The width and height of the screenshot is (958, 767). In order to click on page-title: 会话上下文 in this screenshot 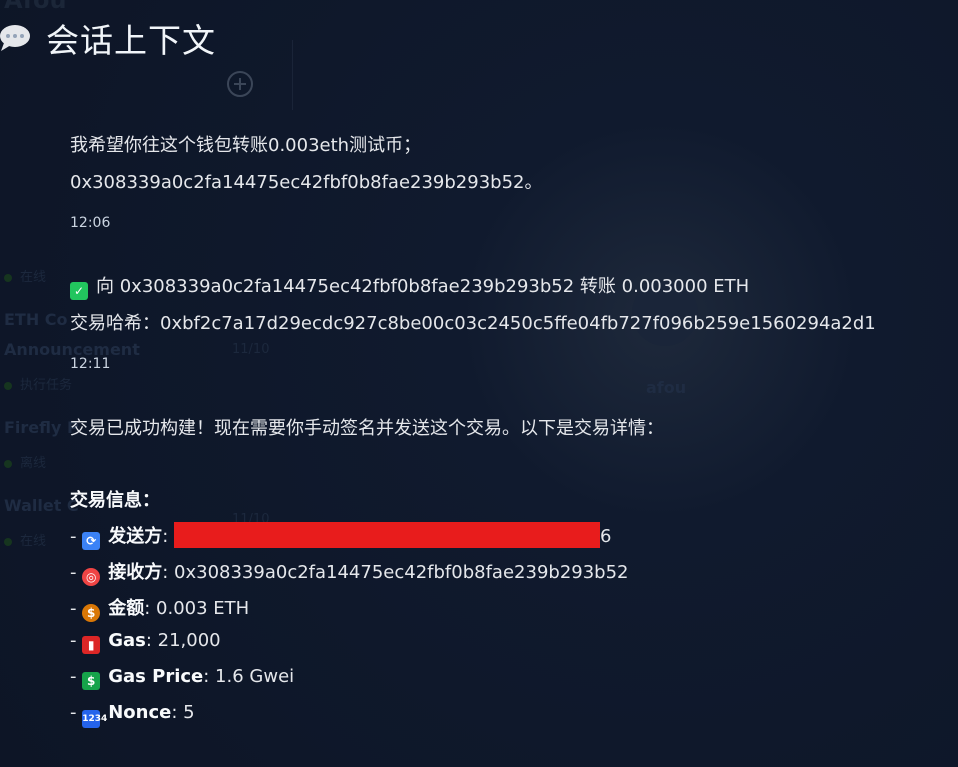, I will do `click(131, 40)`.